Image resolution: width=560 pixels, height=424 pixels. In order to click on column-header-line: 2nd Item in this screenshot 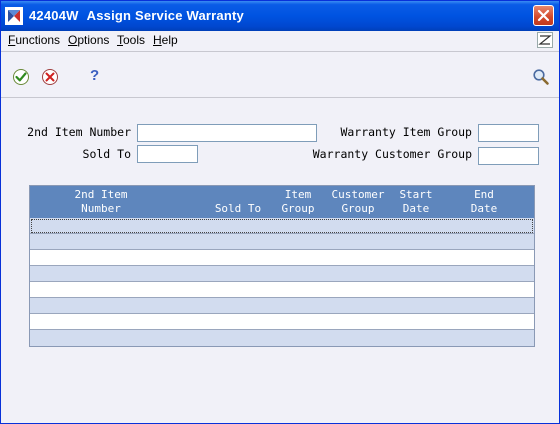, I will do `click(101, 194)`.